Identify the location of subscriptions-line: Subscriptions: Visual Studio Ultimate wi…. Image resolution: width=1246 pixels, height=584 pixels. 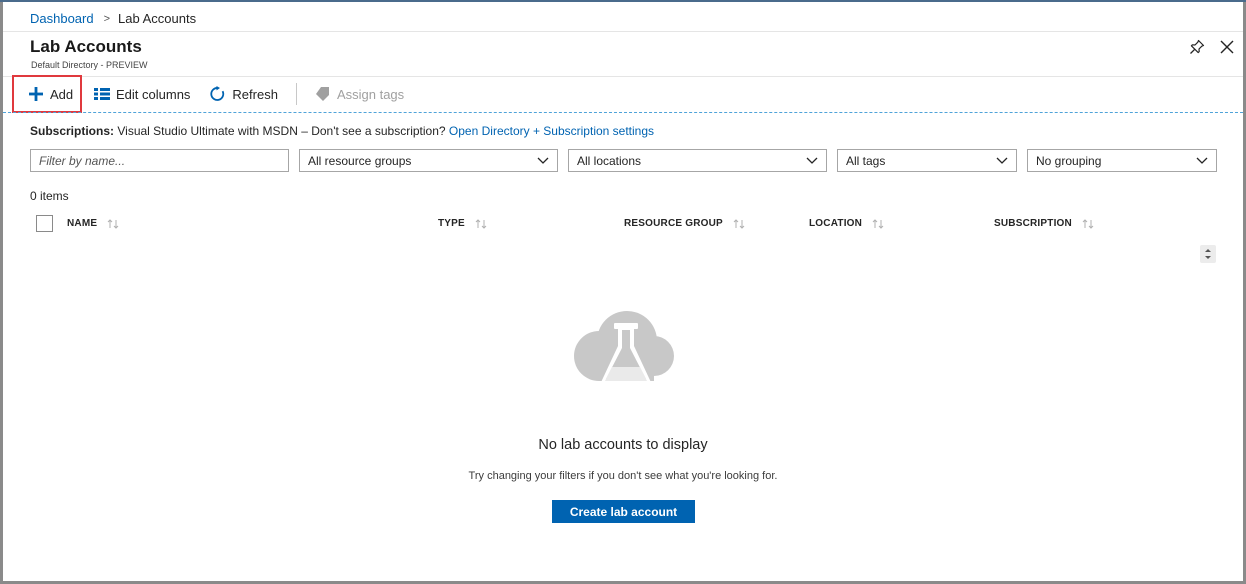
(342, 131).